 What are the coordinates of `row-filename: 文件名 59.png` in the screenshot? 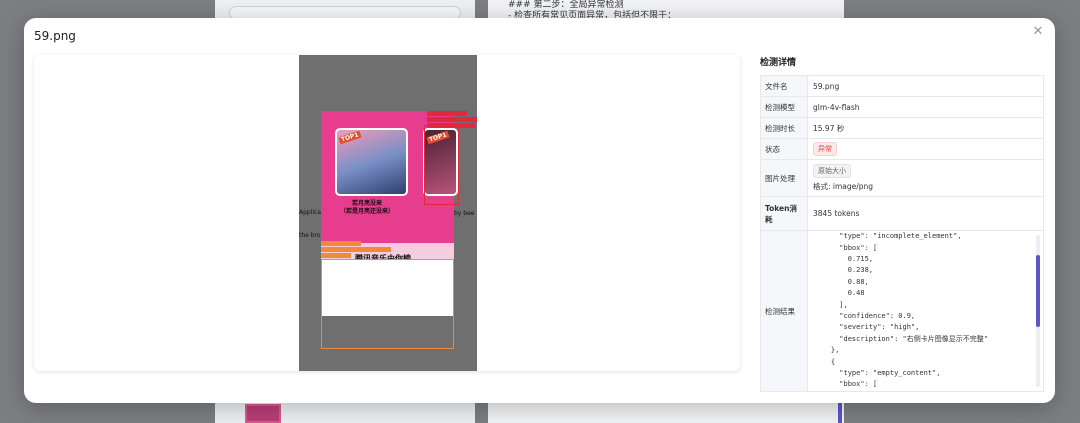 It's located at (902, 86).